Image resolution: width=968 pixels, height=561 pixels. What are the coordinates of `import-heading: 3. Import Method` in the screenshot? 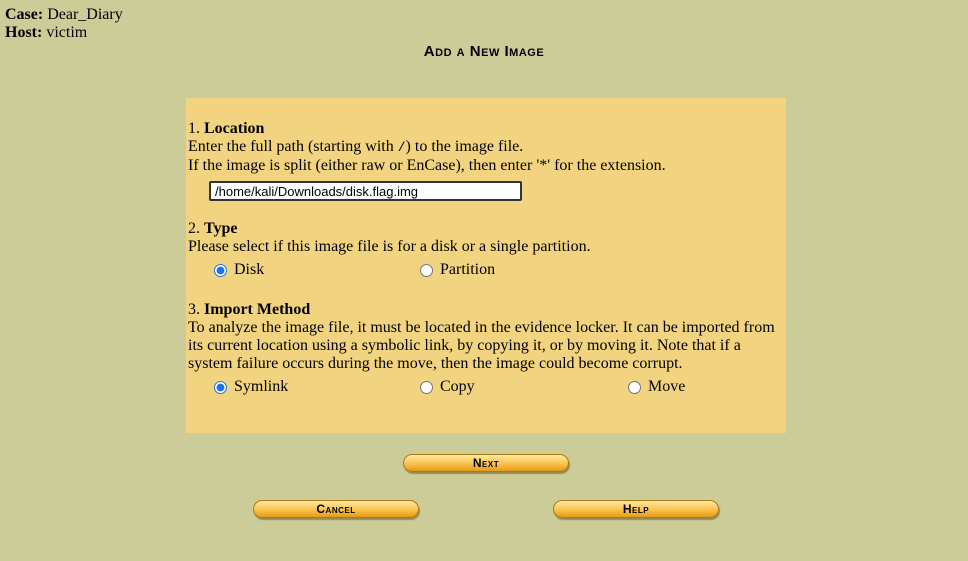 It's located at (486, 310).